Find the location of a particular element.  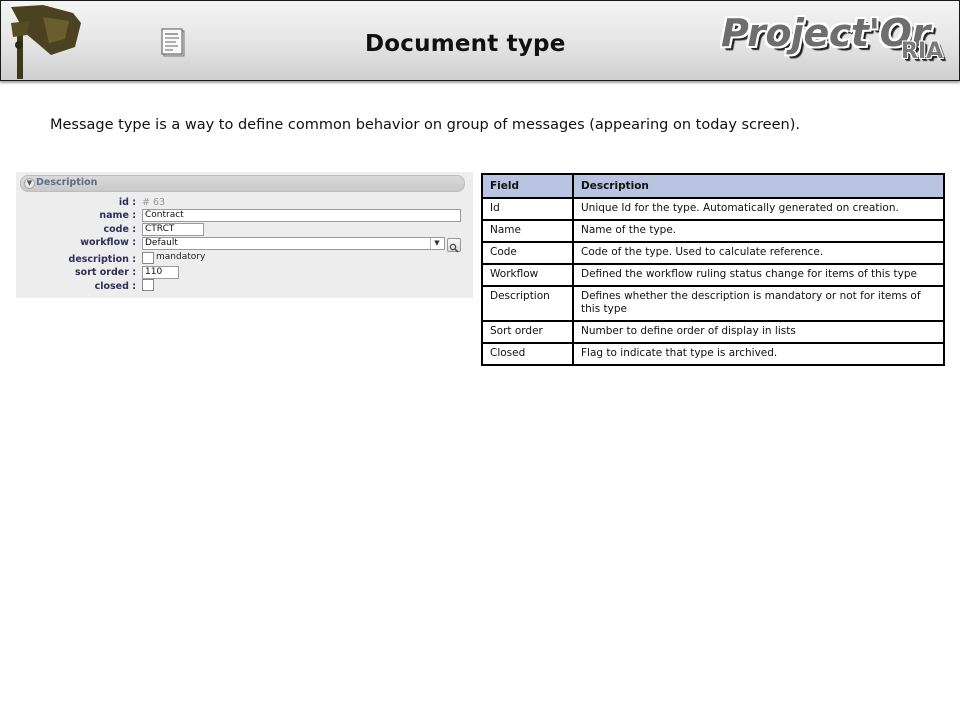

table-cell-field: Code is located at coordinates (527, 253).